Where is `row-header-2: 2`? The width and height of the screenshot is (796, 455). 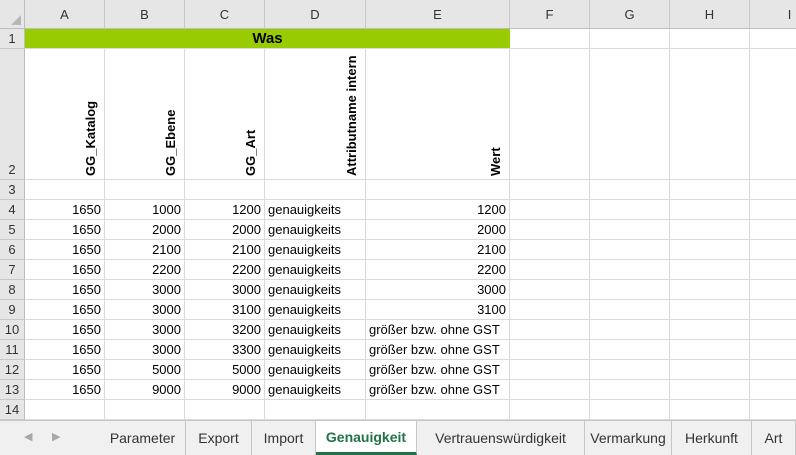 row-header-2: 2 is located at coordinates (12, 114).